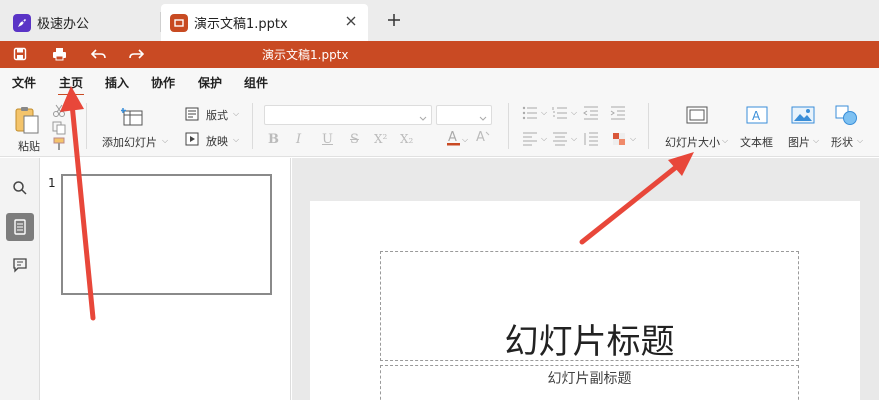 The height and width of the screenshot is (400, 879). Describe the element at coordinates (305, 55) in the screenshot. I see `document-title: 演示文稿1.pptx` at that location.